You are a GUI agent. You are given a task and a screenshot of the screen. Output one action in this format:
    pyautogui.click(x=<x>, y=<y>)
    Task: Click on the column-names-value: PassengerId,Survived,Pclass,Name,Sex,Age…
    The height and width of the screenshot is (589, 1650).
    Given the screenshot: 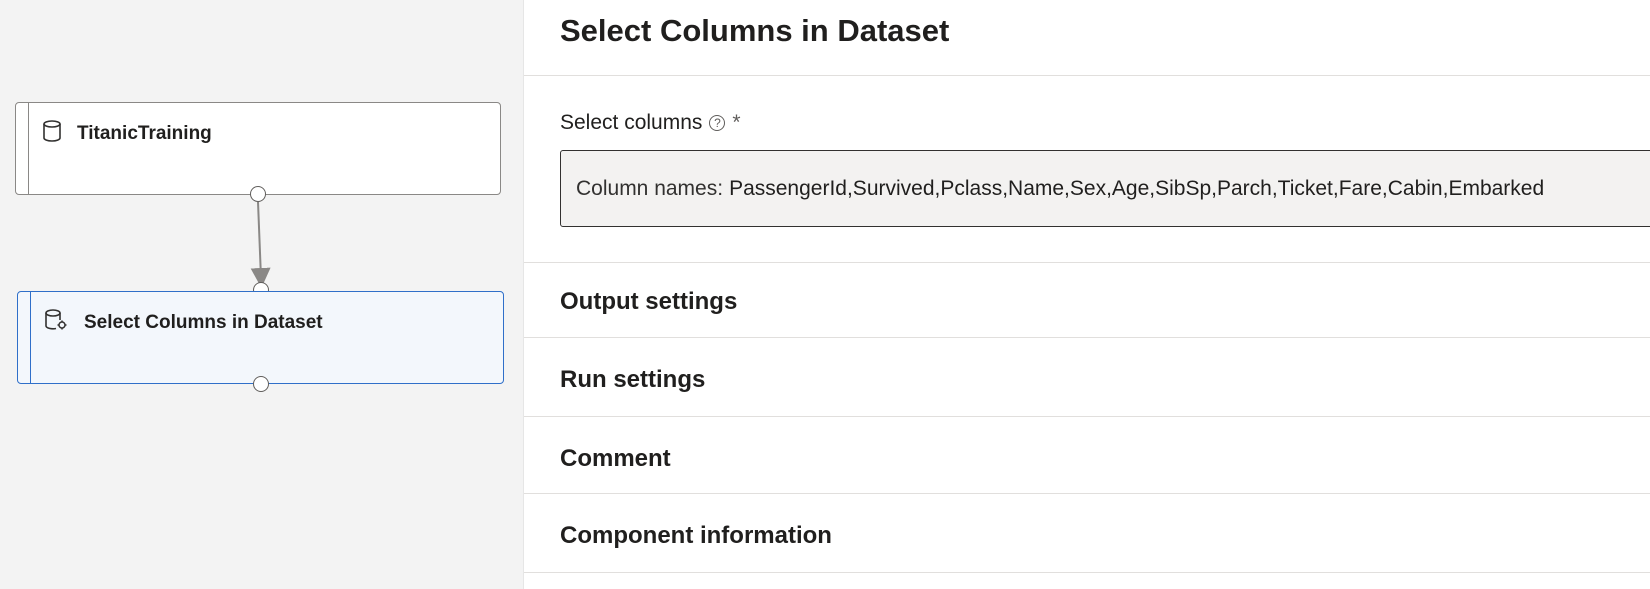 What is the action you would take?
    pyautogui.click(x=1137, y=188)
    